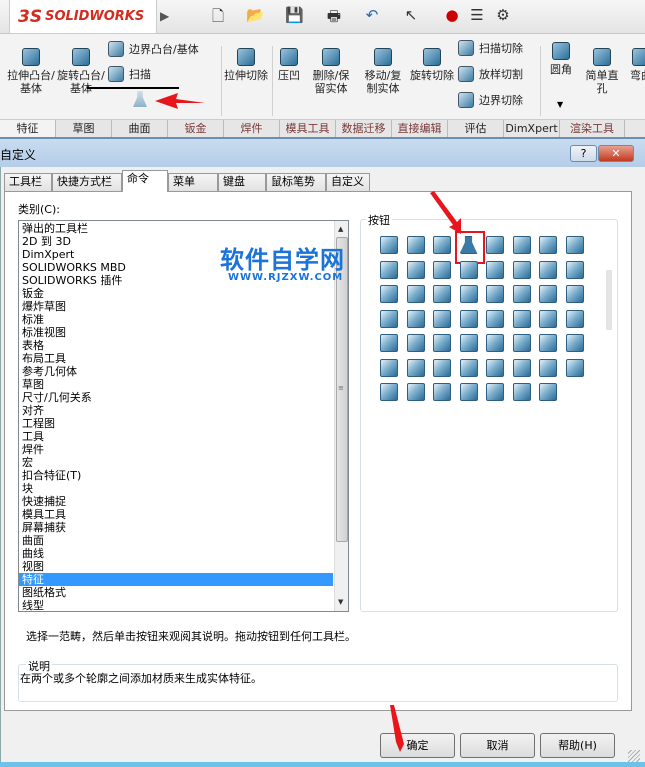 The height and width of the screenshot is (767, 645). I want to click on cosmetic-thread-icon, so click(521, 294).